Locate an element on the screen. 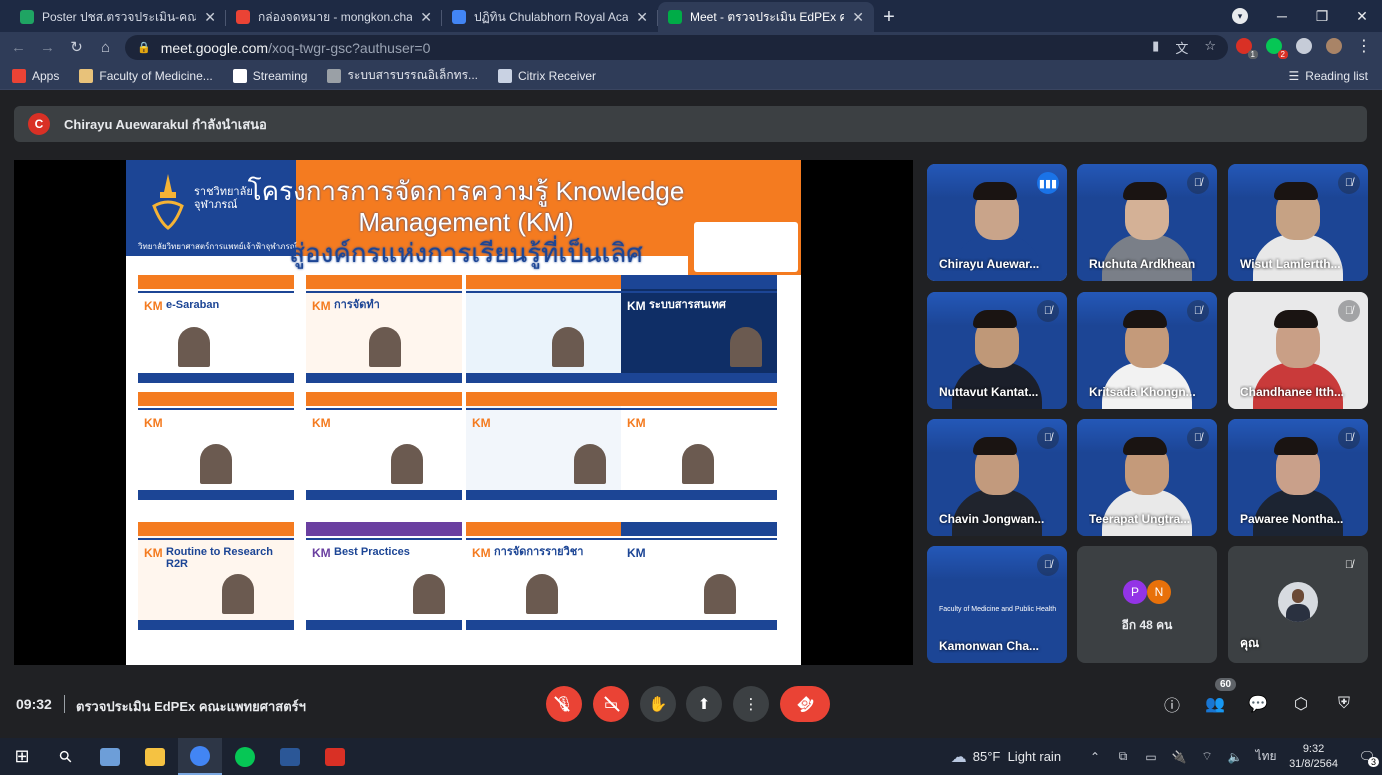  home-button: ⌂ is located at coordinates (105, 47).